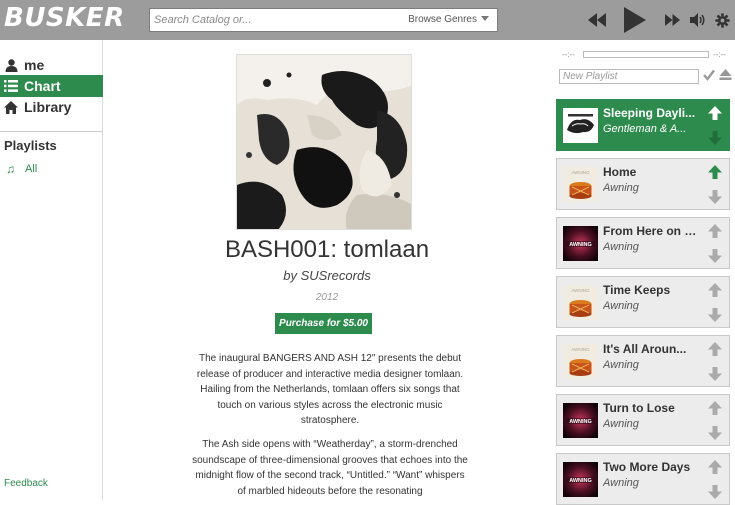 This screenshot has width=735, height=505. What do you see at coordinates (26, 483) in the screenshot?
I see `feedback-link: Feedback` at bounding box center [26, 483].